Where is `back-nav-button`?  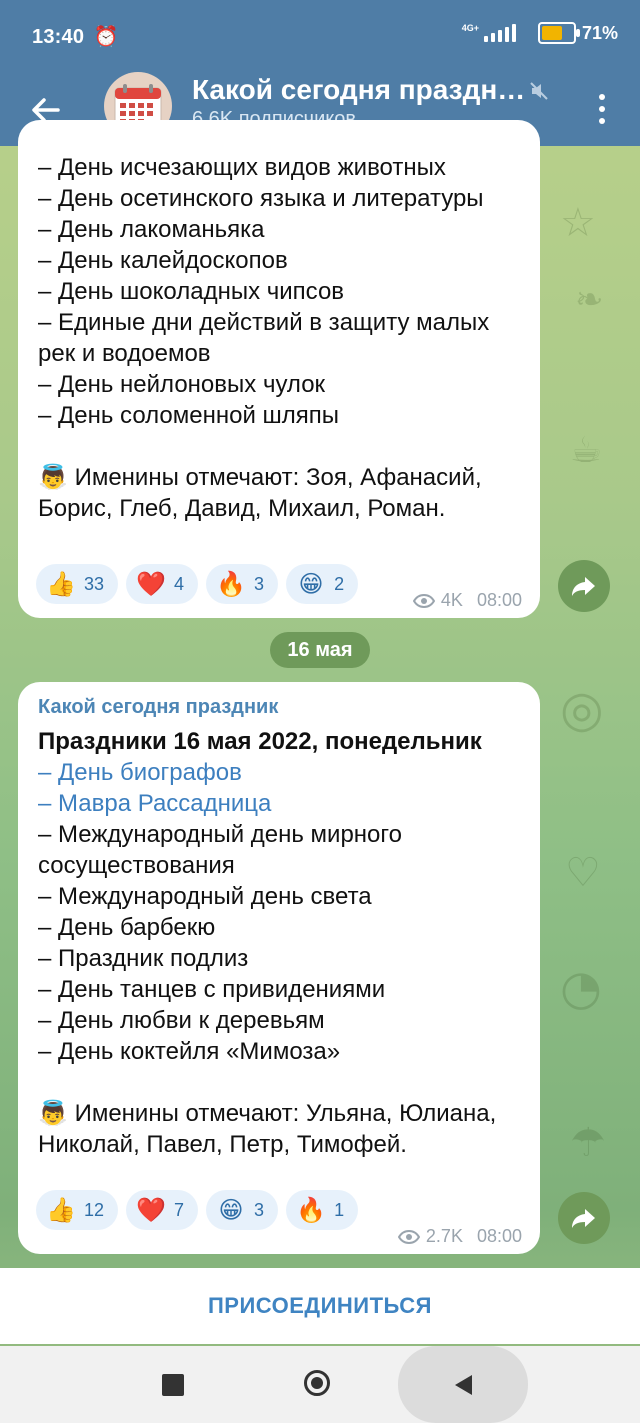
back-nav-button is located at coordinates (463, 1384).